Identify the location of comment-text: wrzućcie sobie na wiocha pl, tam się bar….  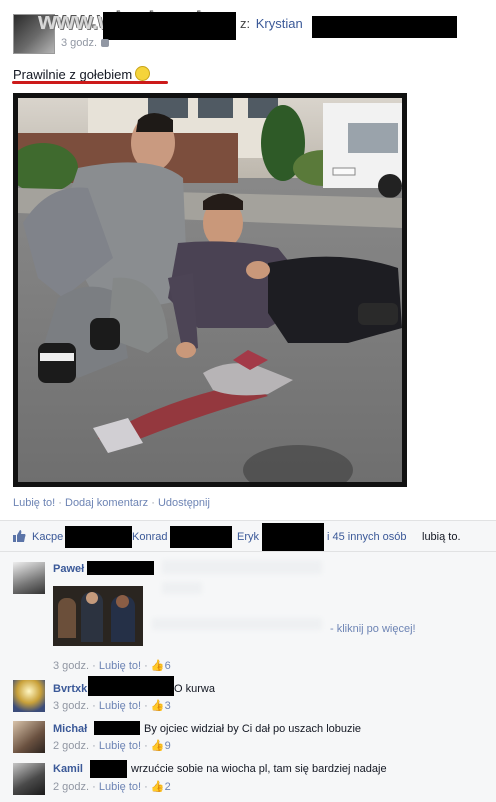
(259, 769).